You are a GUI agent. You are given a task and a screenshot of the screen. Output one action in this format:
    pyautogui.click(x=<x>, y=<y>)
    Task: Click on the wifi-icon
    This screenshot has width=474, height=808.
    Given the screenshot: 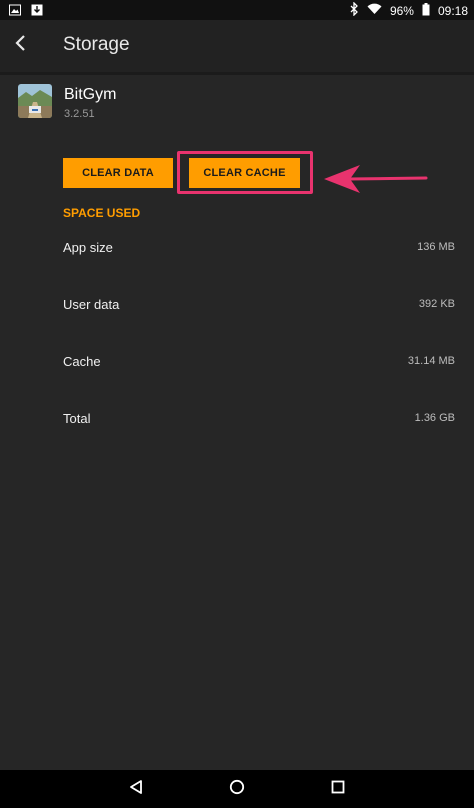 What is the action you would take?
    pyautogui.click(x=374, y=10)
    